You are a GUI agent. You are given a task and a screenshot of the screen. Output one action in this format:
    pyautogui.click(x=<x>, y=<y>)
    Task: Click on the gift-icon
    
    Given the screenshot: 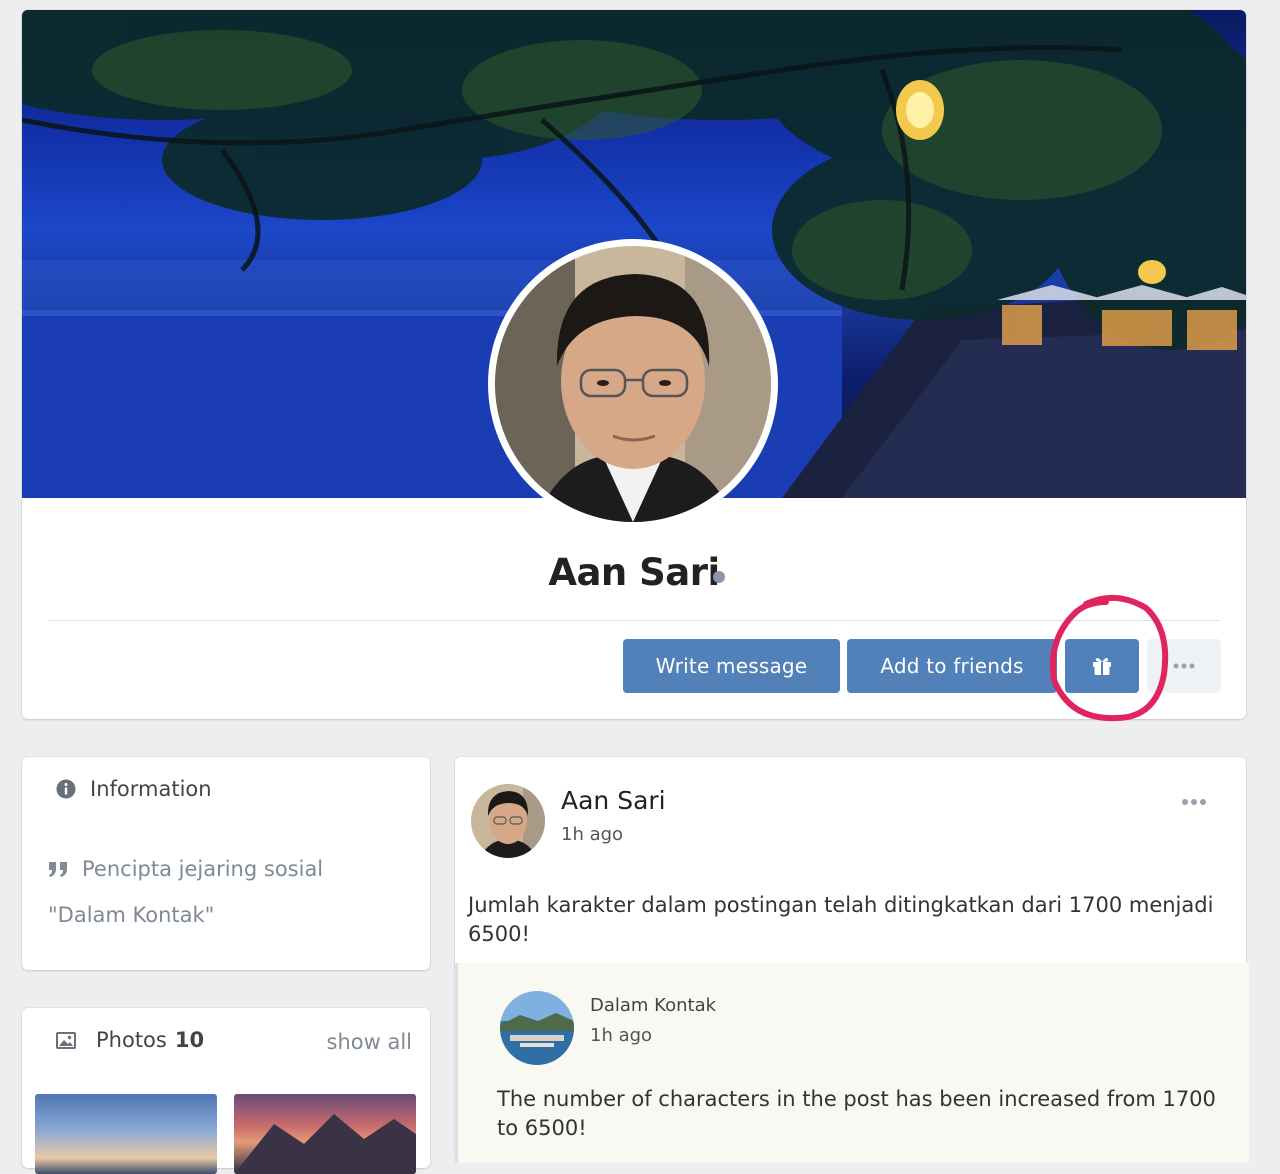 What is the action you would take?
    pyautogui.click(x=1102, y=666)
    